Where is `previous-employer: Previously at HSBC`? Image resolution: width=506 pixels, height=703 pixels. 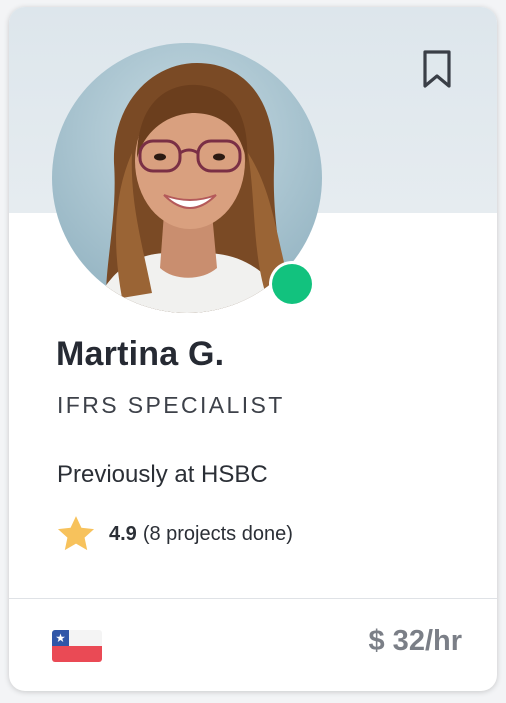 previous-employer: Previously at HSBC is located at coordinates (162, 474).